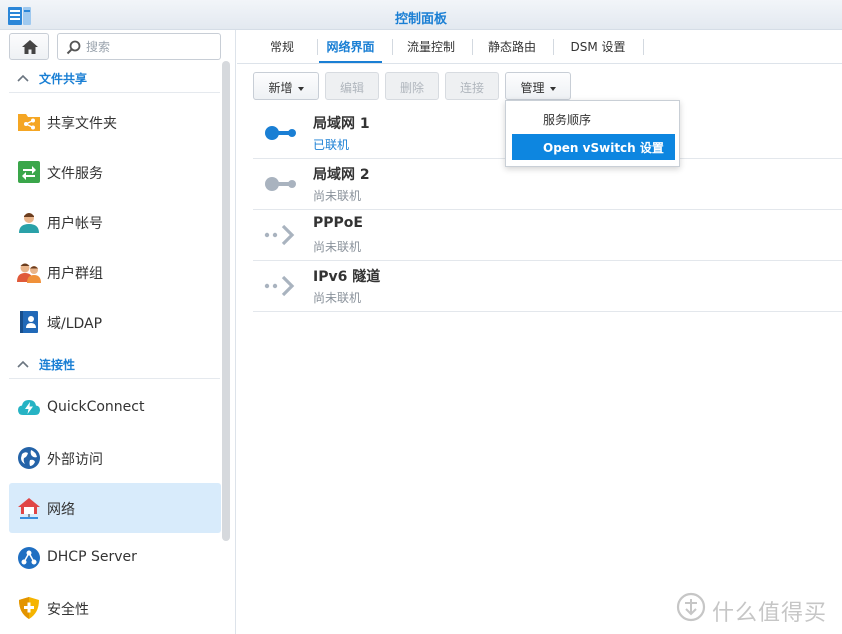 This screenshot has width=842, height=634. What do you see at coordinates (96, 407) in the screenshot?
I see `sidebar-item-label: QuickConnect` at bounding box center [96, 407].